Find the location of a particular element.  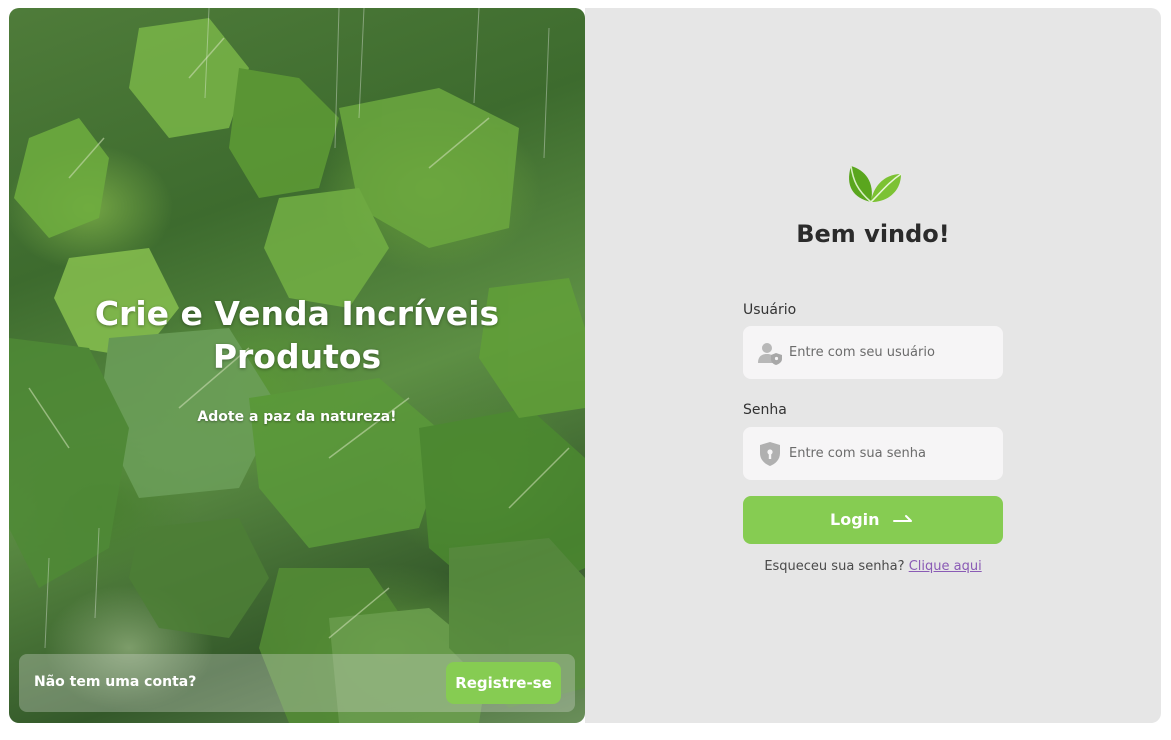

username-field is located at coordinates (873, 352).